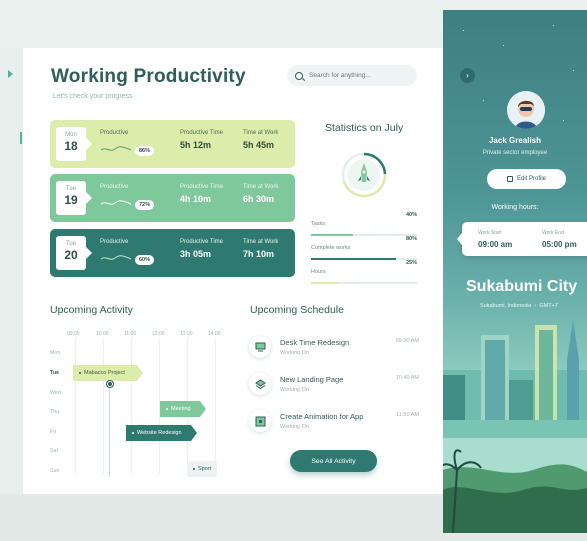  What do you see at coordinates (91, 310) in the screenshot?
I see `upcoming-activity-title: Upcoming Activity` at bounding box center [91, 310].